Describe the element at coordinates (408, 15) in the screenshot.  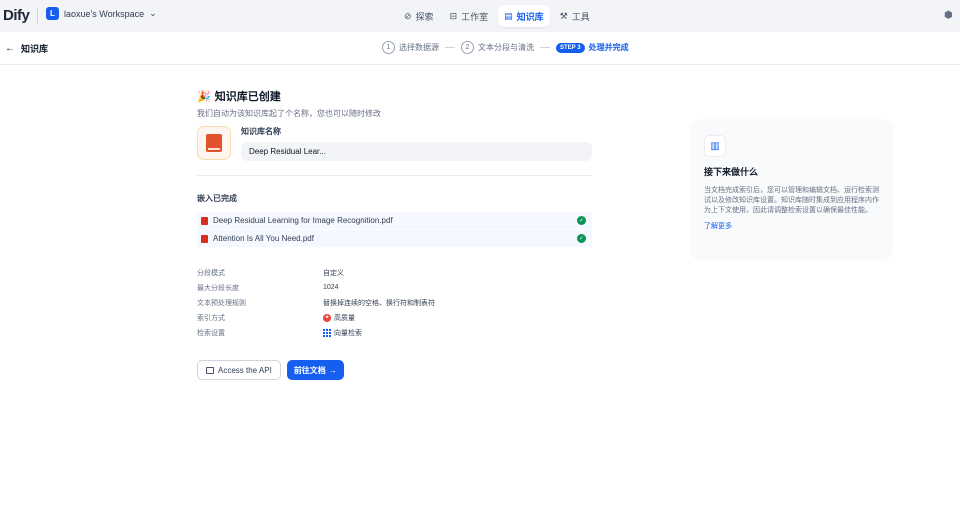
I see `compass-icon: ⊘` at that location.